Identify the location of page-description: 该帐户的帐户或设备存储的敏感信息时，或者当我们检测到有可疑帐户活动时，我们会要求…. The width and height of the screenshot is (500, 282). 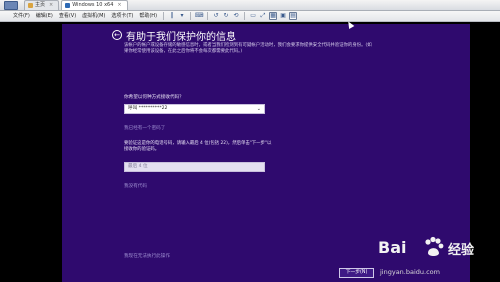
(248, 49).